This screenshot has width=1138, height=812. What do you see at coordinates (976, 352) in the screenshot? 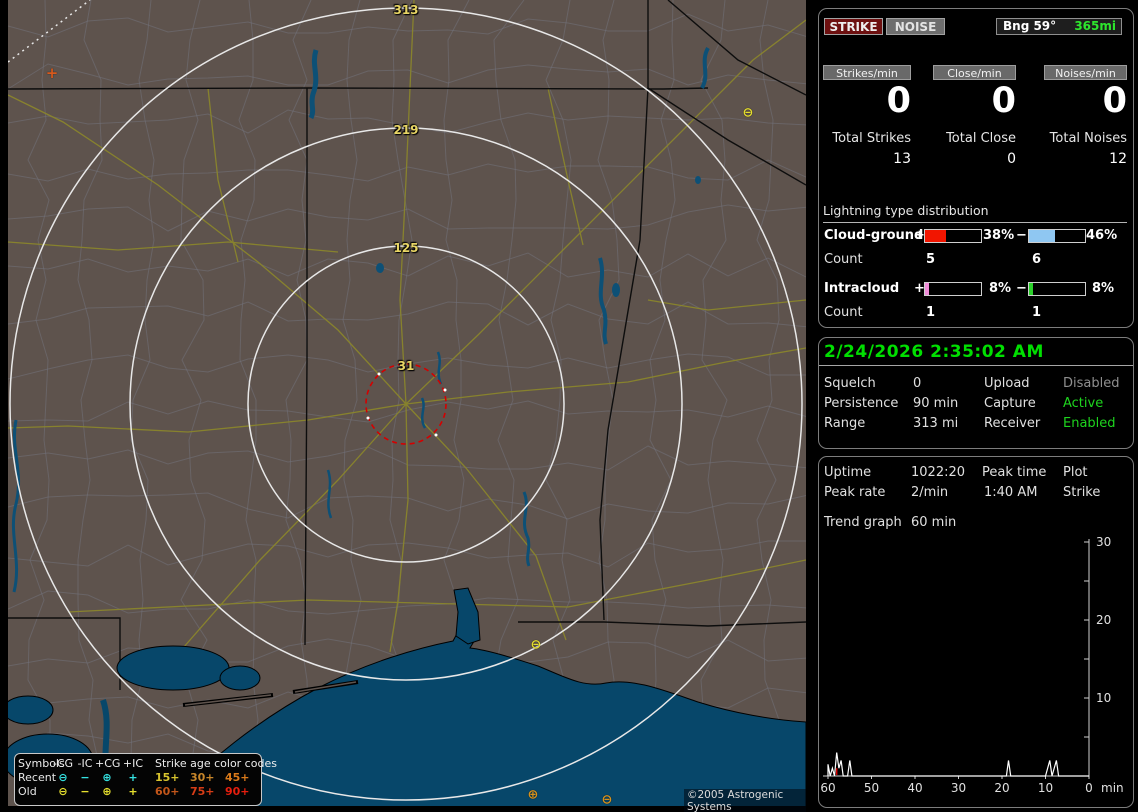
I see `datetime-display: 2/24/2026 2:35:02 AM` at bounding box center [976, 352].